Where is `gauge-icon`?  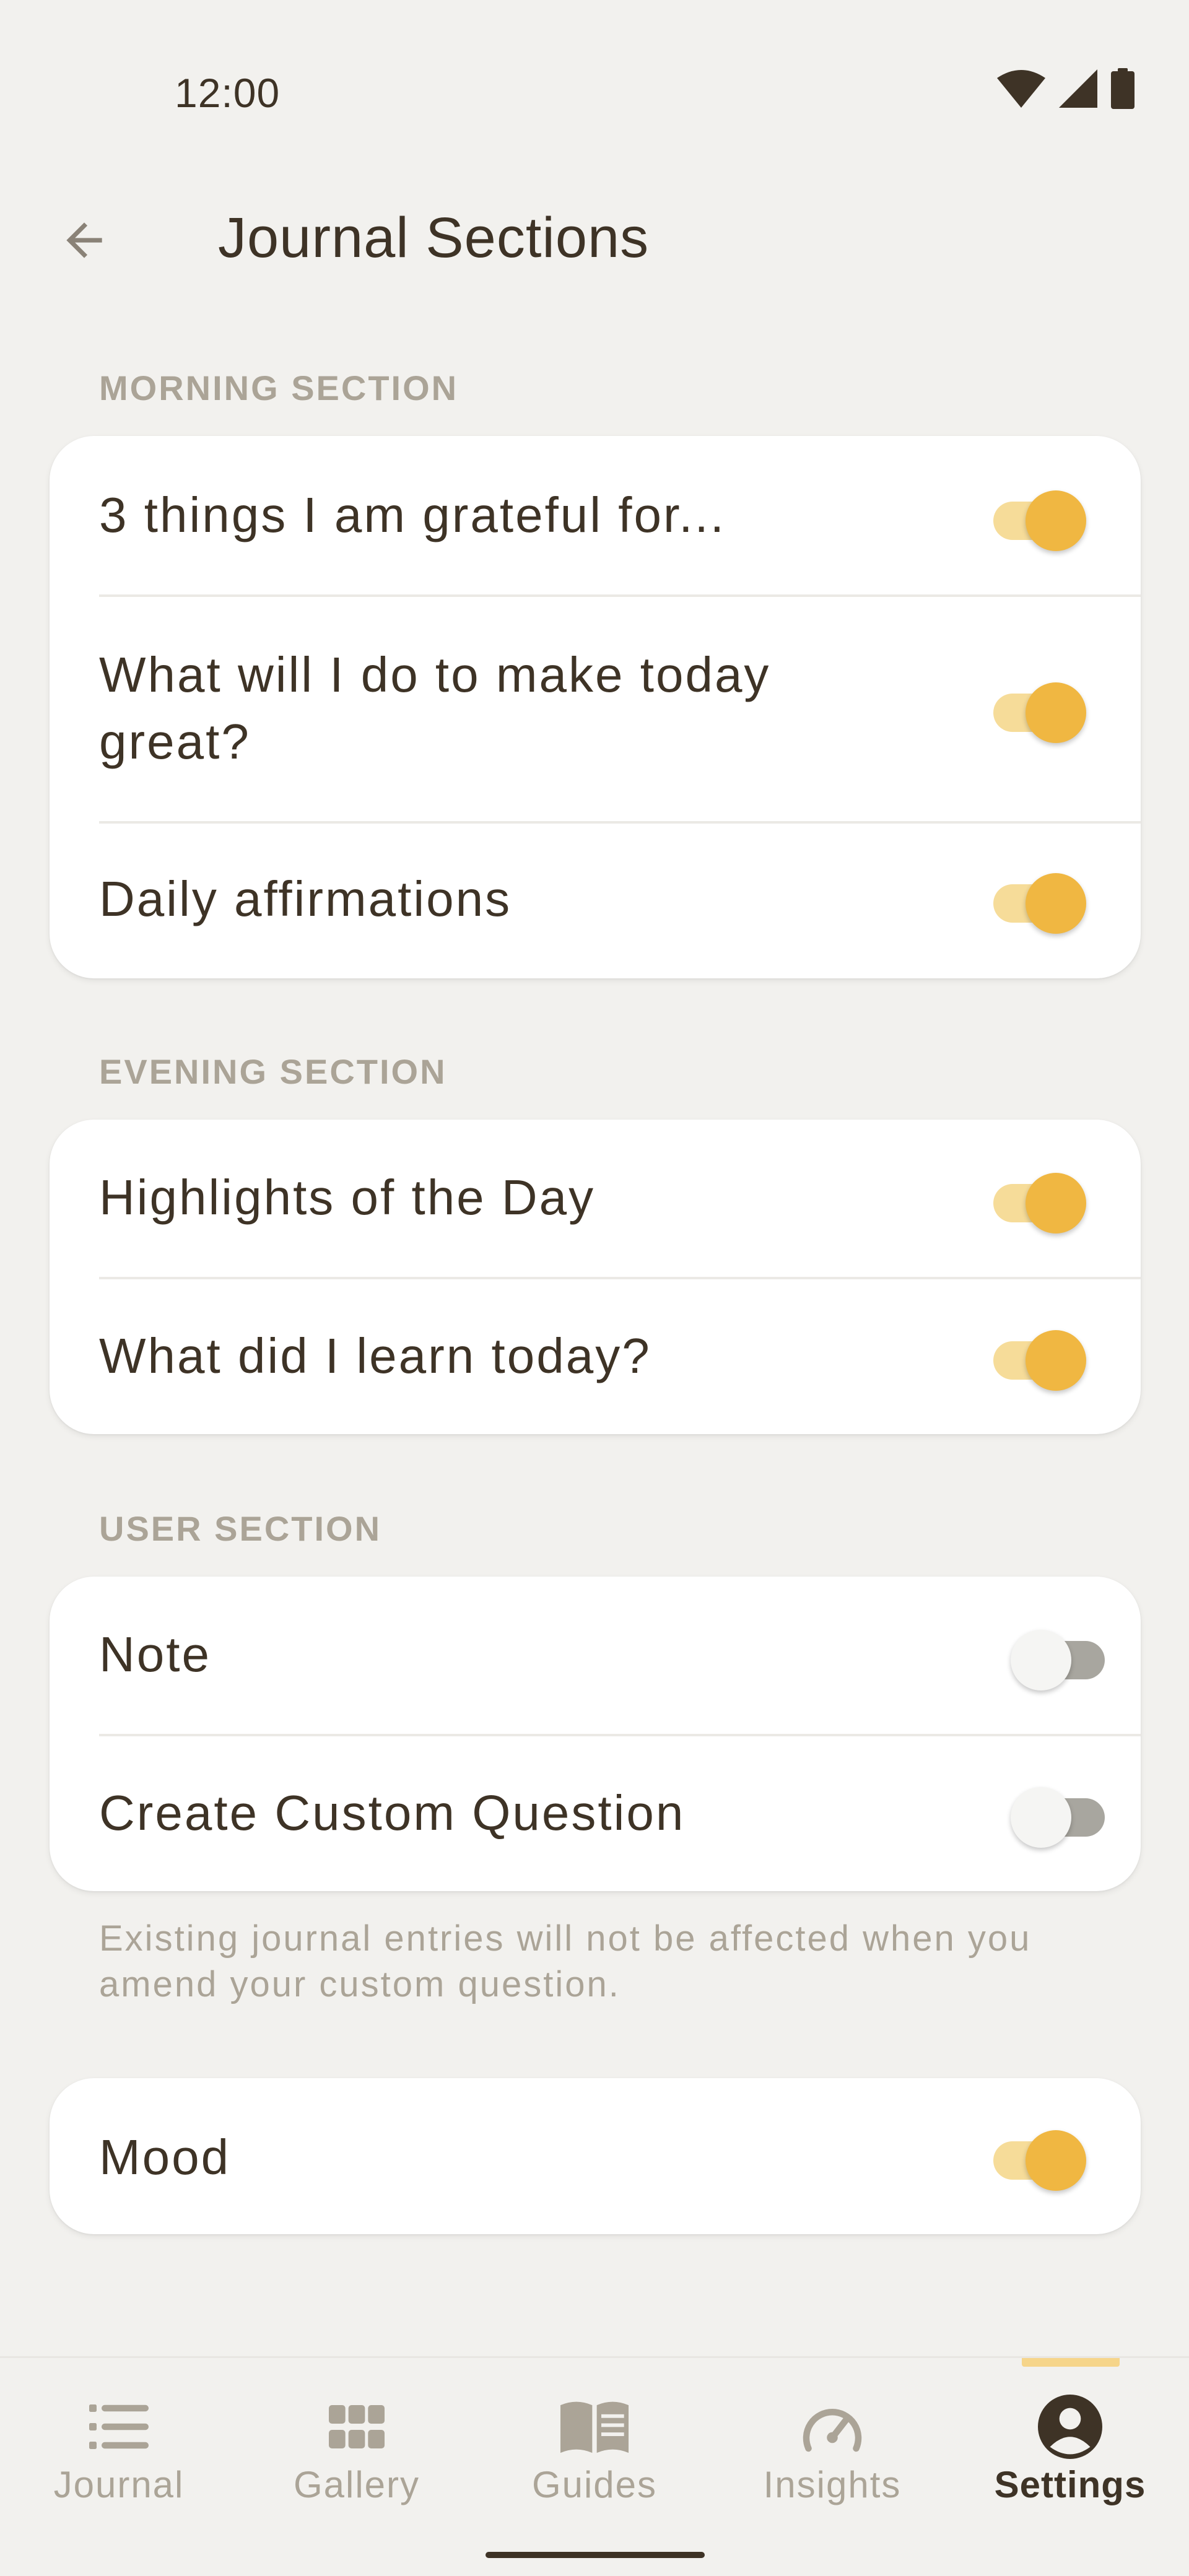 gauge-icon is located at coordinates (832, 2427).